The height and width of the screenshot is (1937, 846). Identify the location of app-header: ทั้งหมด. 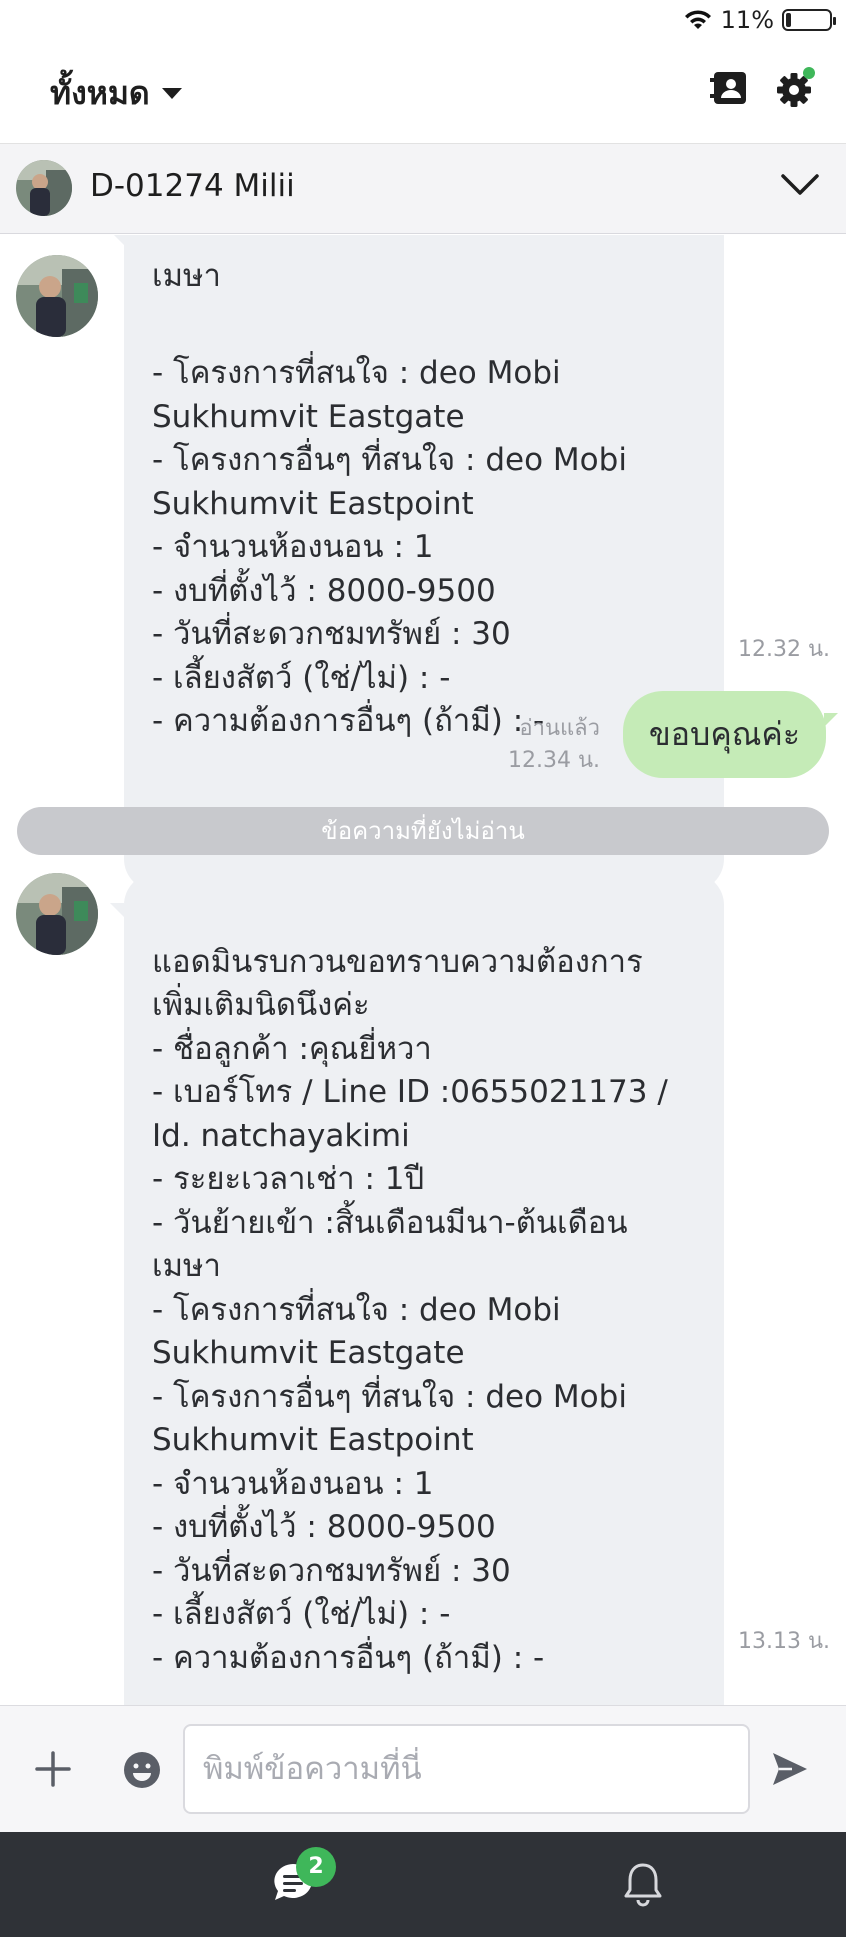
(423, 91).